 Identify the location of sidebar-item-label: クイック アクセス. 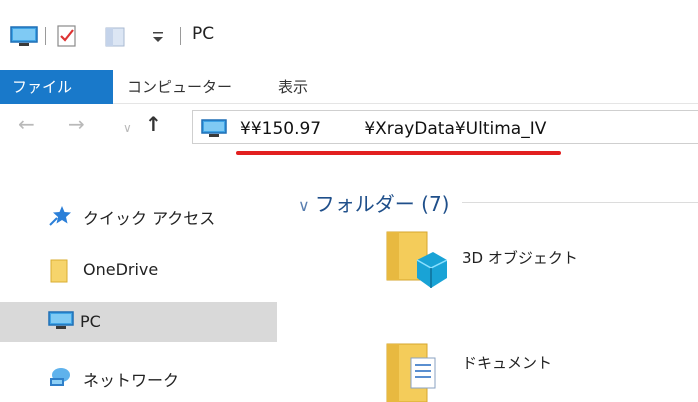
(149, 218).